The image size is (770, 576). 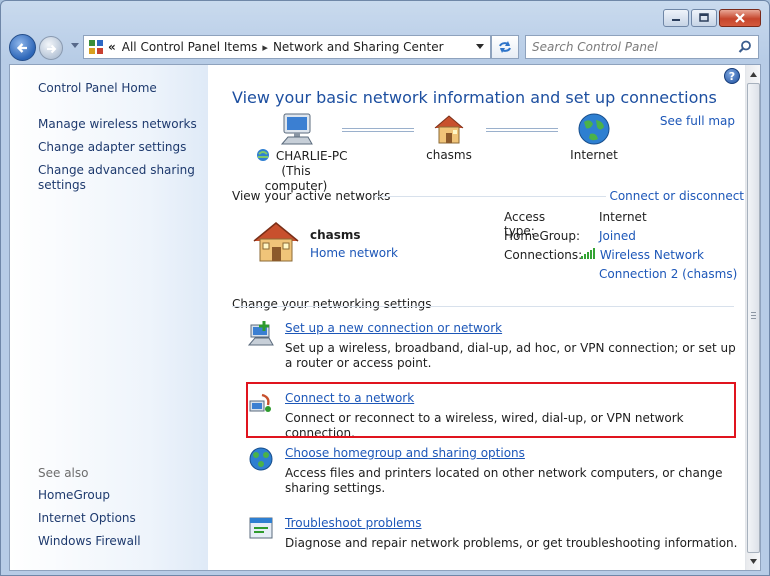 I want to click on globe-icon, so click(x=594, y=129).